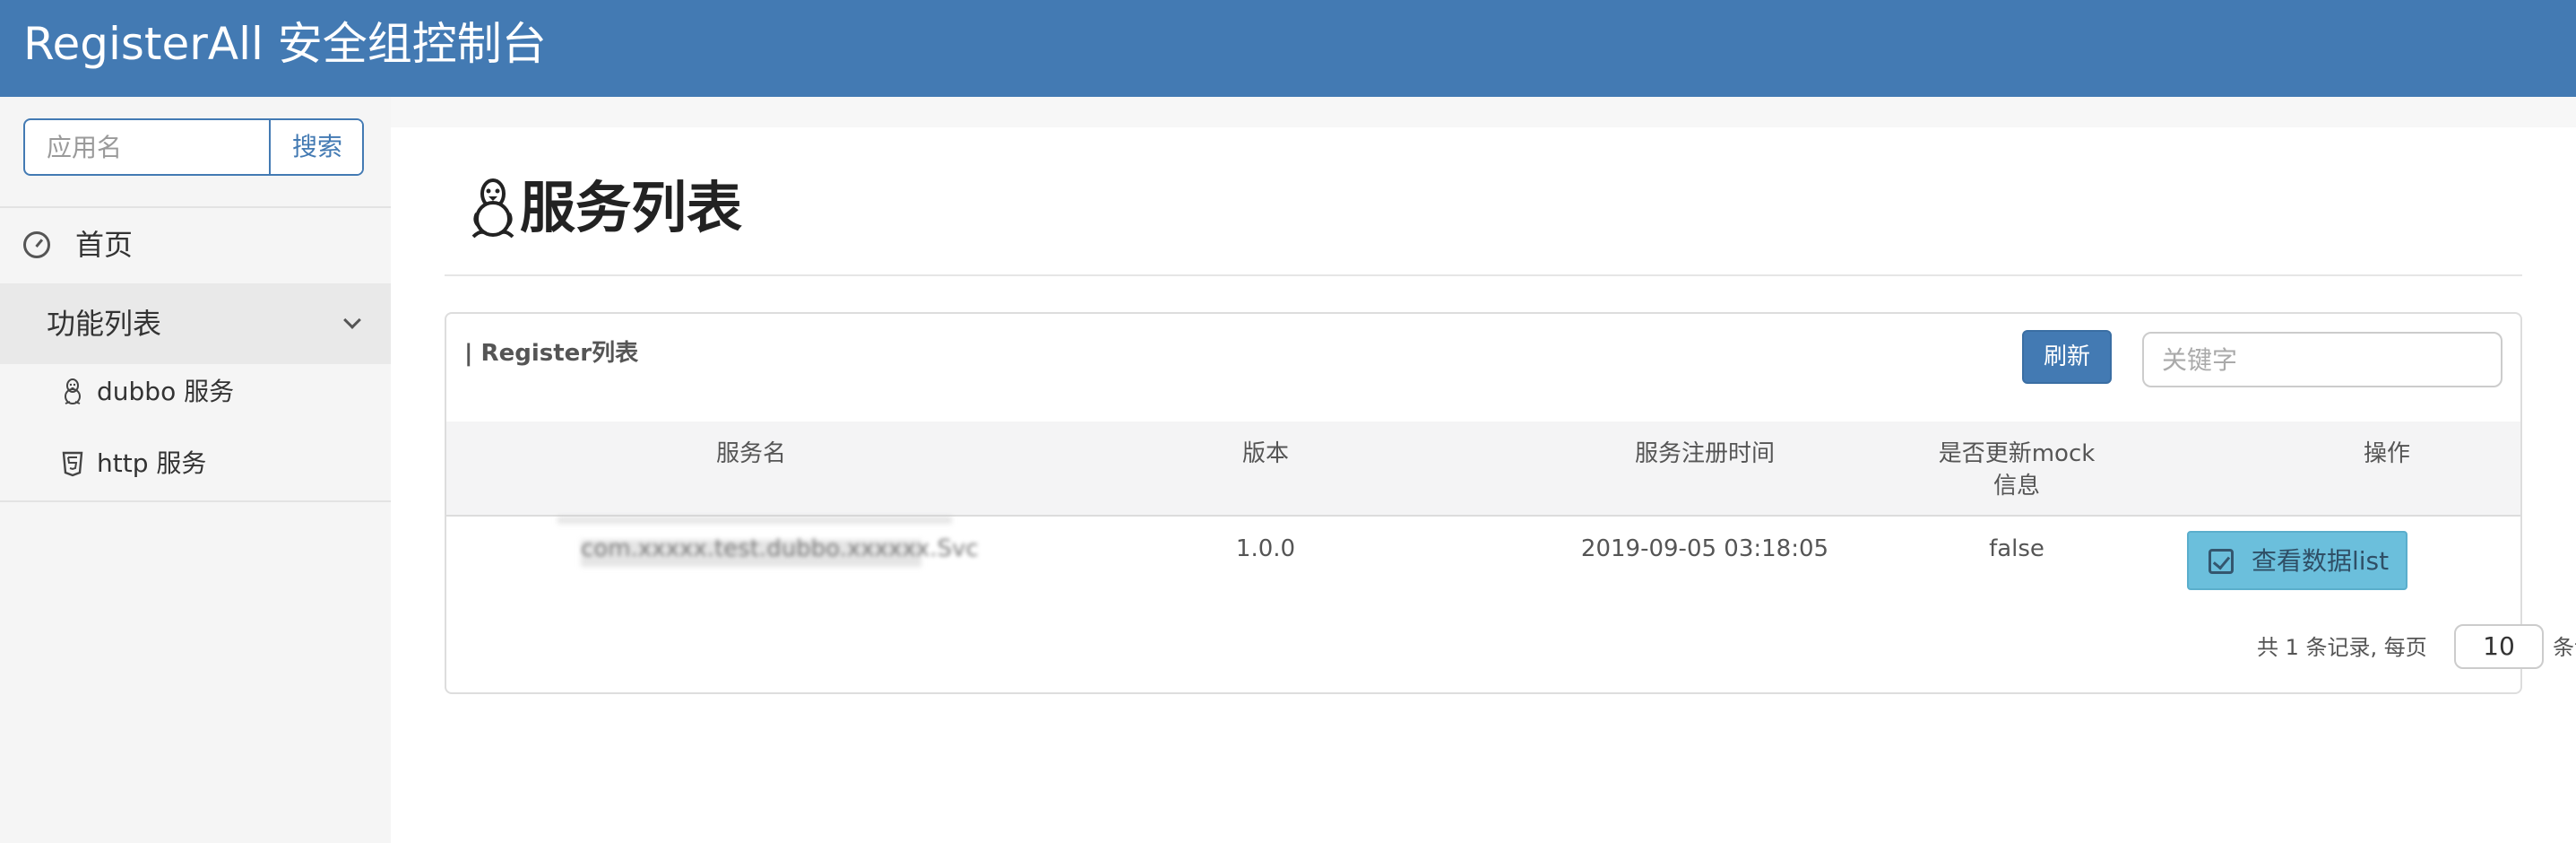 The width and height of the screenshot is (2576, 843). What do you see at coordinates (104, 324) in the screenshot?
I see `sidebar-group-label: 功能列表` at bounding box center [104, 324].